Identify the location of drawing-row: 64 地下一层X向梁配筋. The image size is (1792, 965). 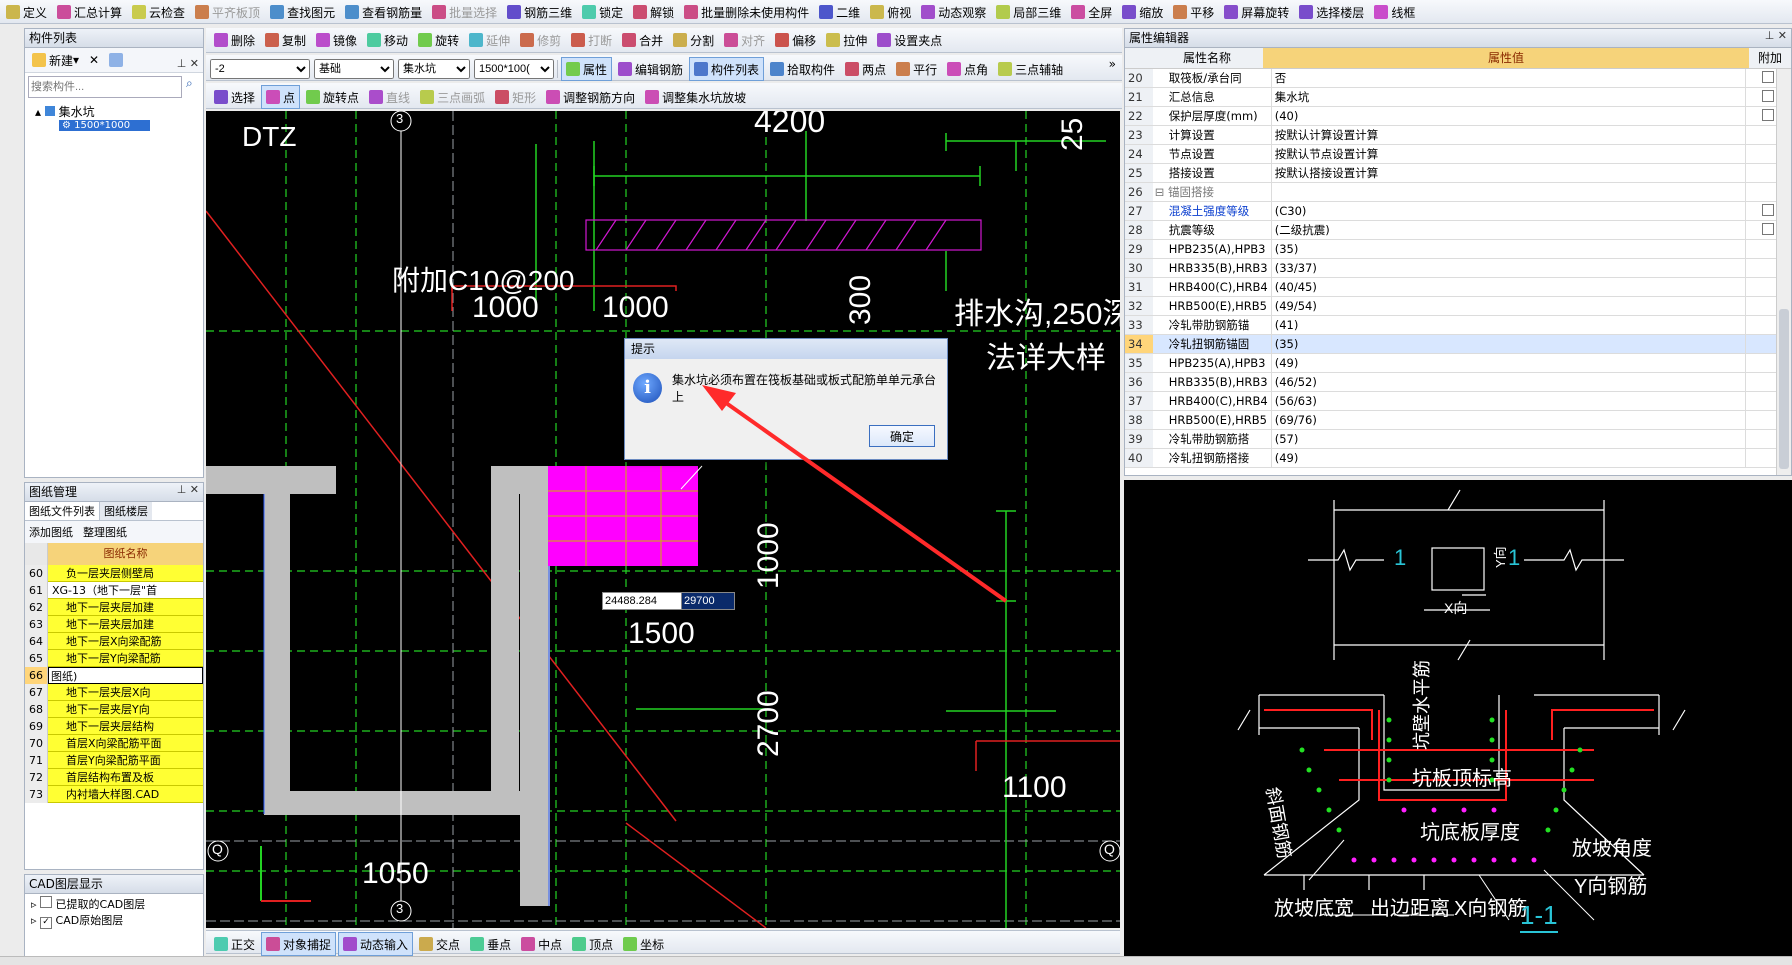
(114, 641).